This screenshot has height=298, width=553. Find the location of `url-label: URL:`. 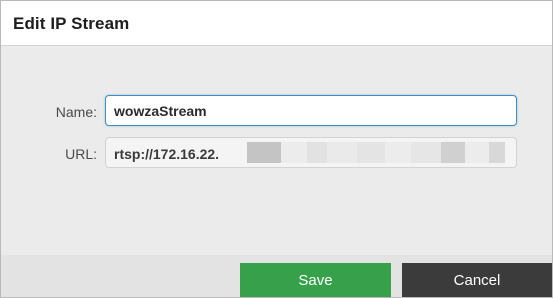

url-label: URL: is located at coordinates (81, 154).